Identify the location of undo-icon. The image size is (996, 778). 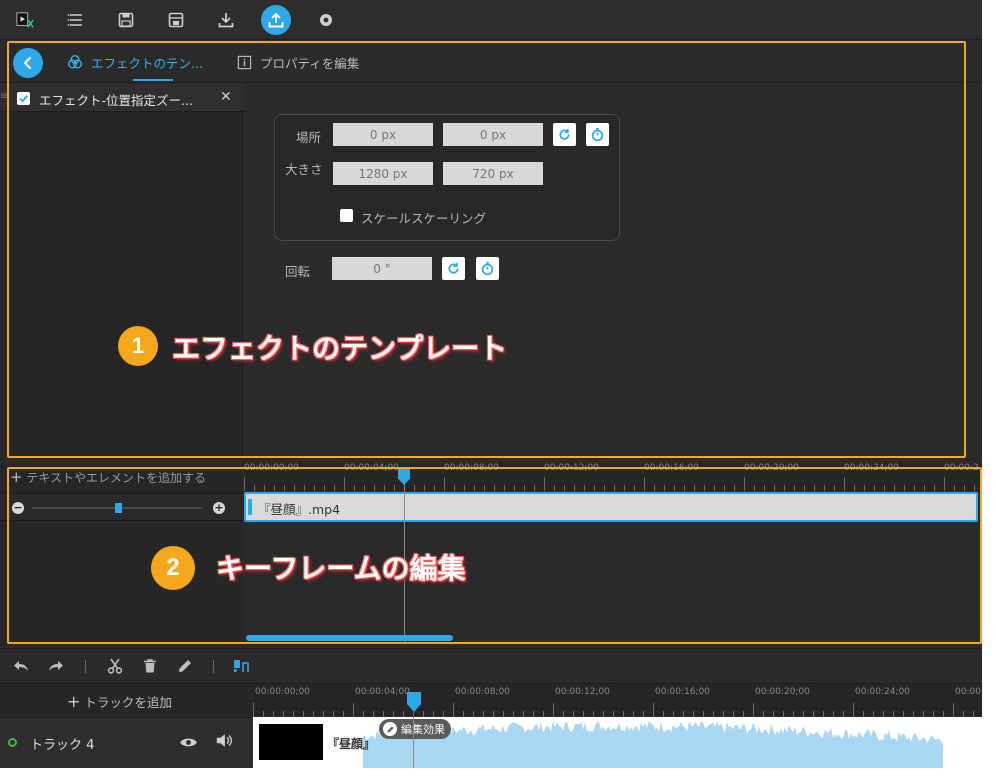
(21, 666).